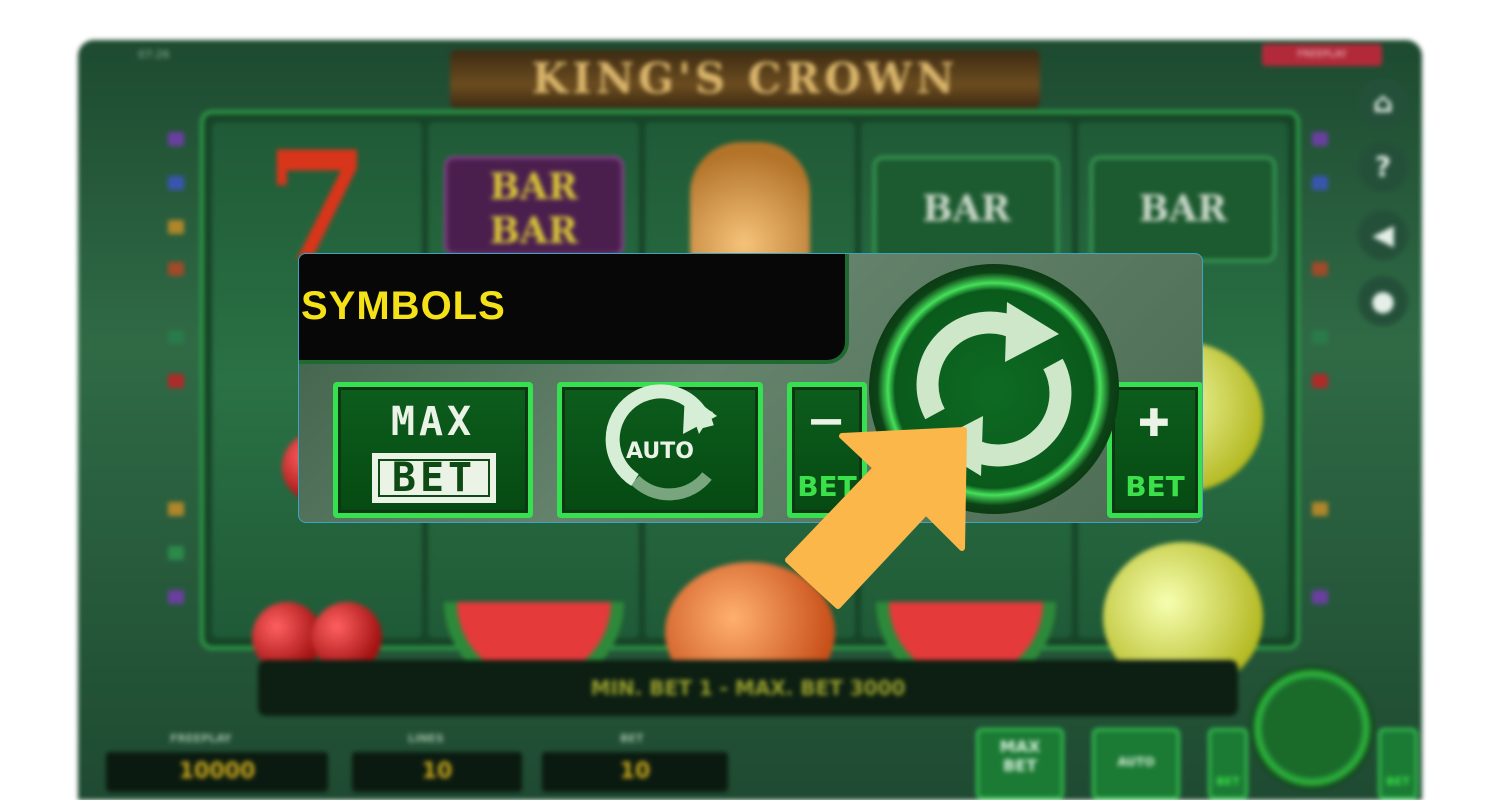  Describe the element at coordinates (876, 518) in the screenshot. I see `pointer-arrow-icon` at that location.